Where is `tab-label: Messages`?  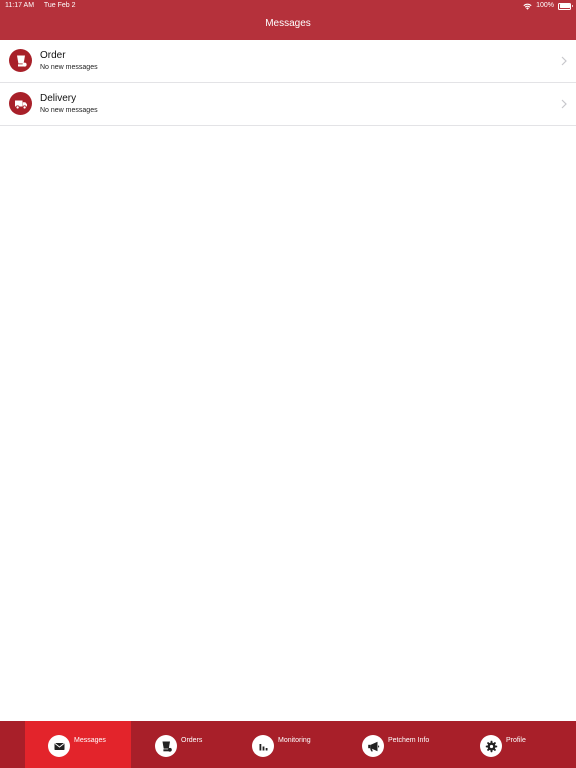 tab-label: Messages is located at coordinates (90, 740).